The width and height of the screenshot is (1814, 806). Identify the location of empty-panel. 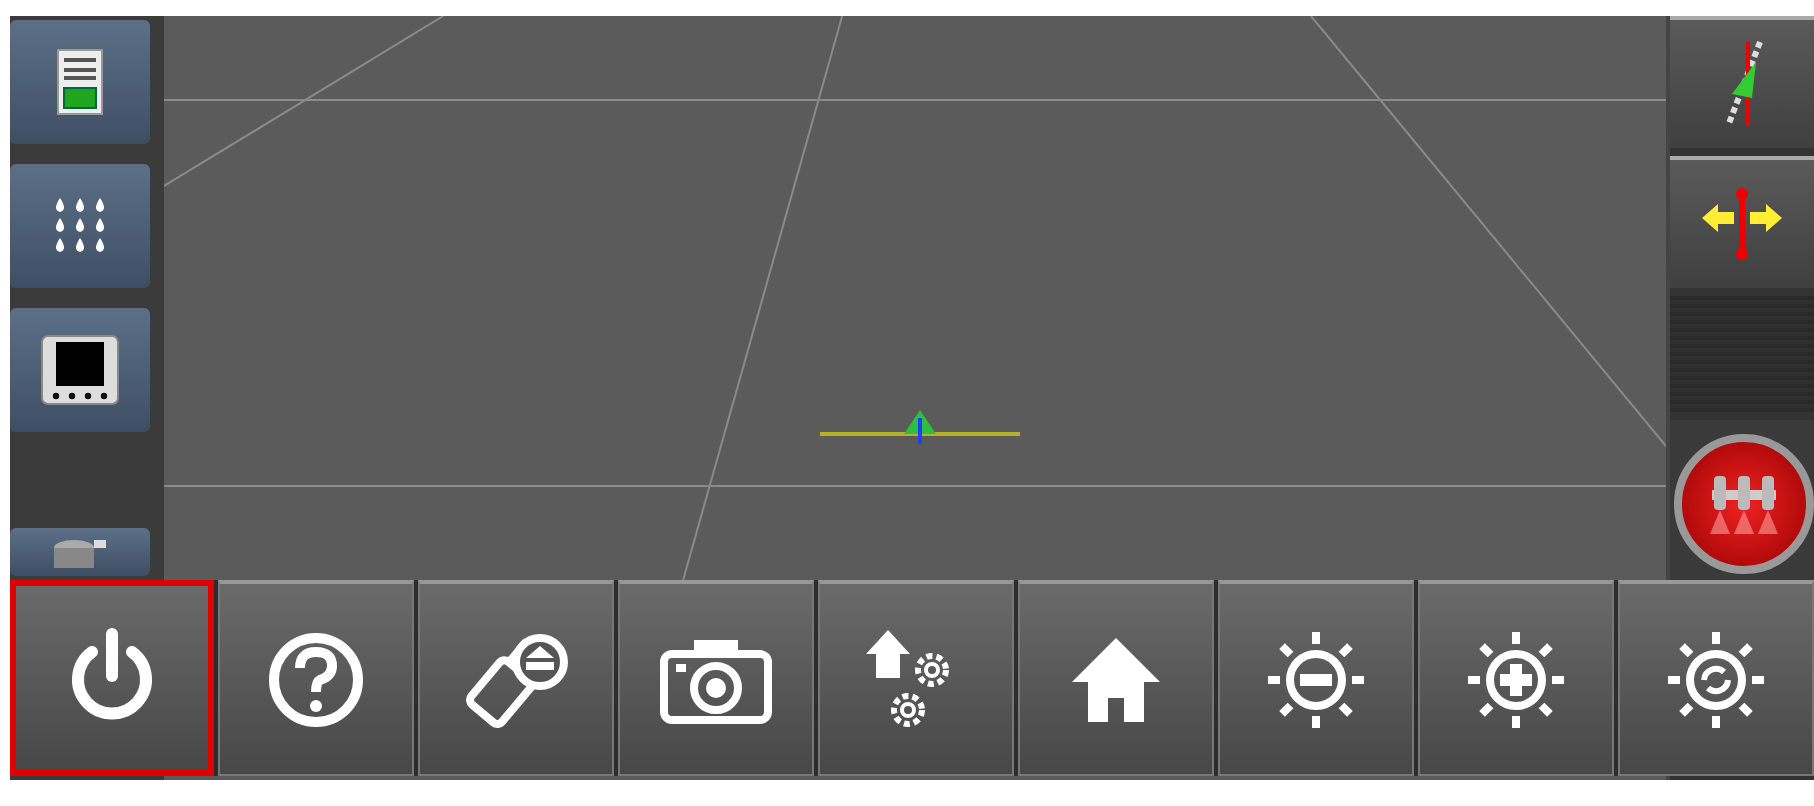
(1742, 354).